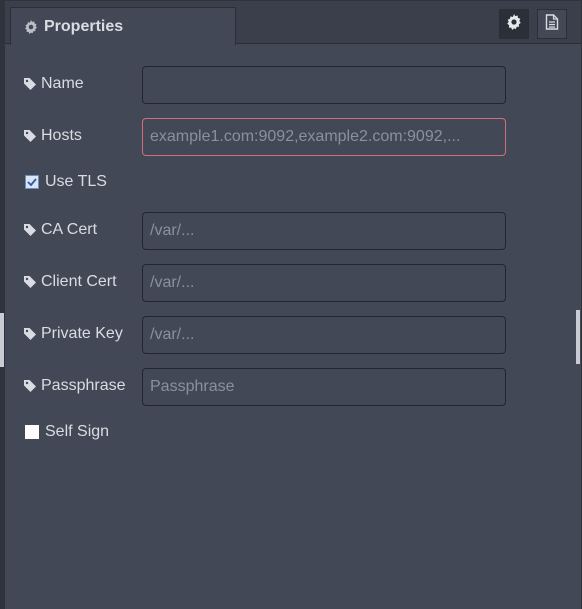  I want to click on document-icon, so click(552, 24).